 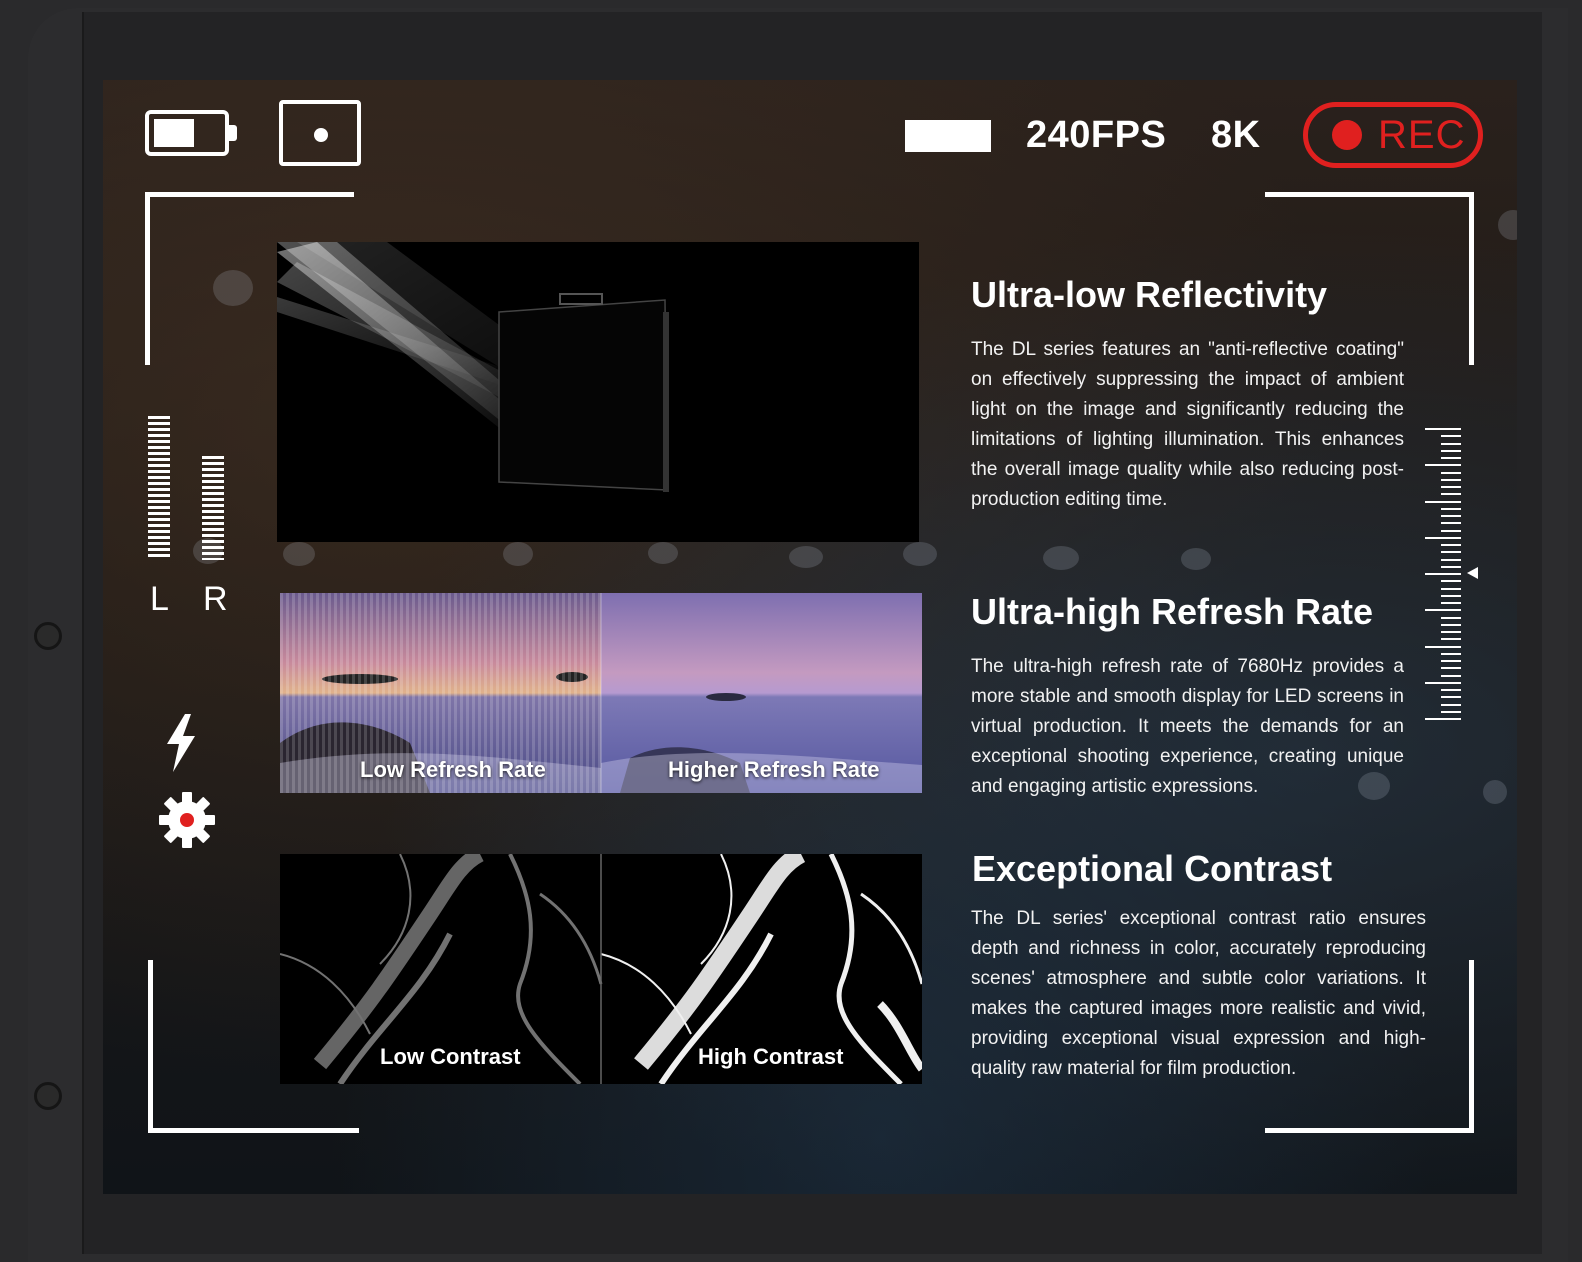 What do you see at coordinates (159, 599) in the screenshot?
I see `audio-meter-left-label: L` at bounding box center [159, 599].